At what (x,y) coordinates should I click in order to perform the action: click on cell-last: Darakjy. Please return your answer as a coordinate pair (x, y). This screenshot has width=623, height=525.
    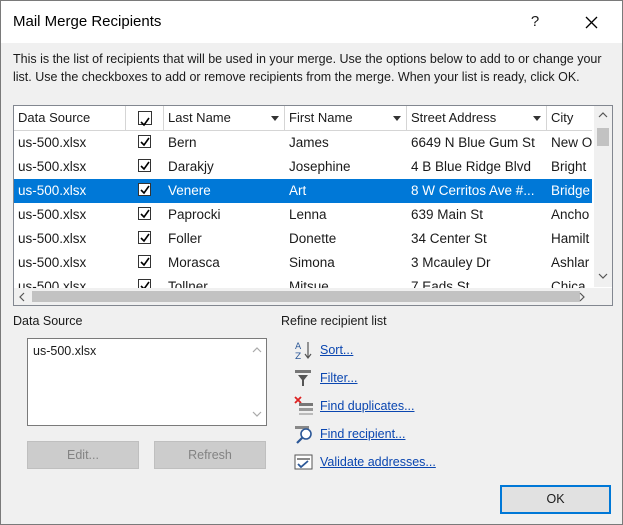
    Looking at the image, I should click on (191, 166).